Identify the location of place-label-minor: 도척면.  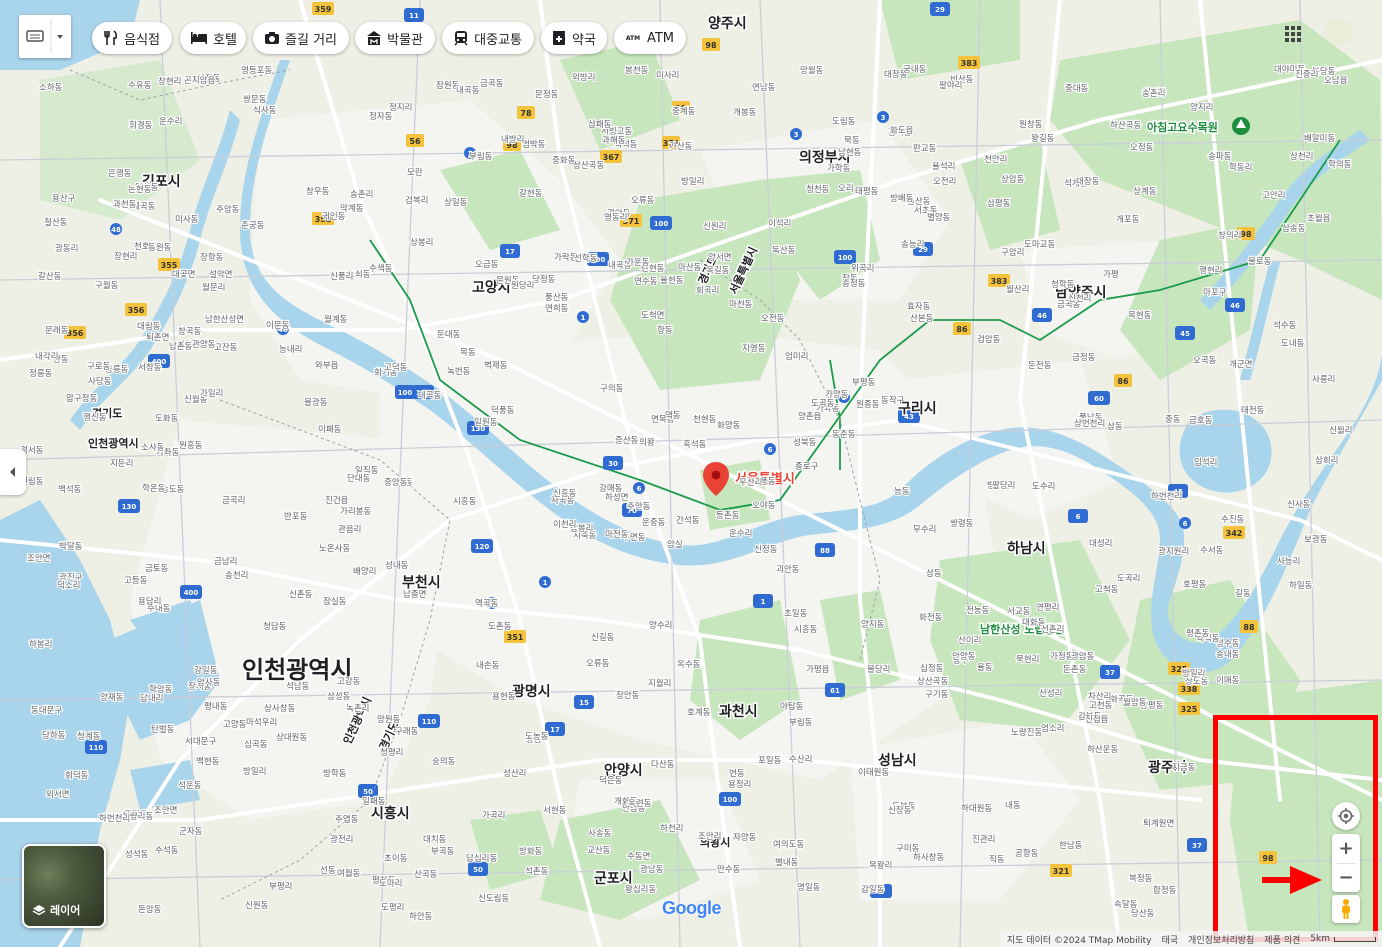
(653, 315).